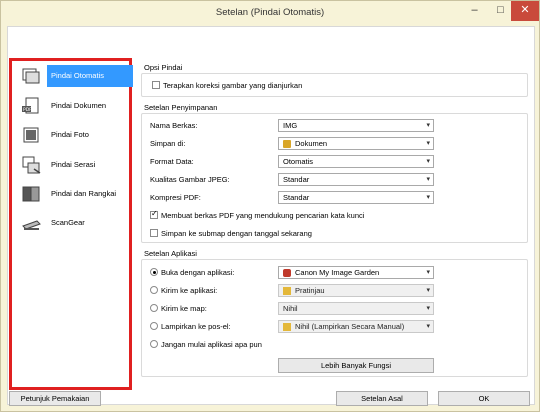 This screenshot has width=540, height=412. I want to click on data-format-value: Otomatis, so click(298, 161).